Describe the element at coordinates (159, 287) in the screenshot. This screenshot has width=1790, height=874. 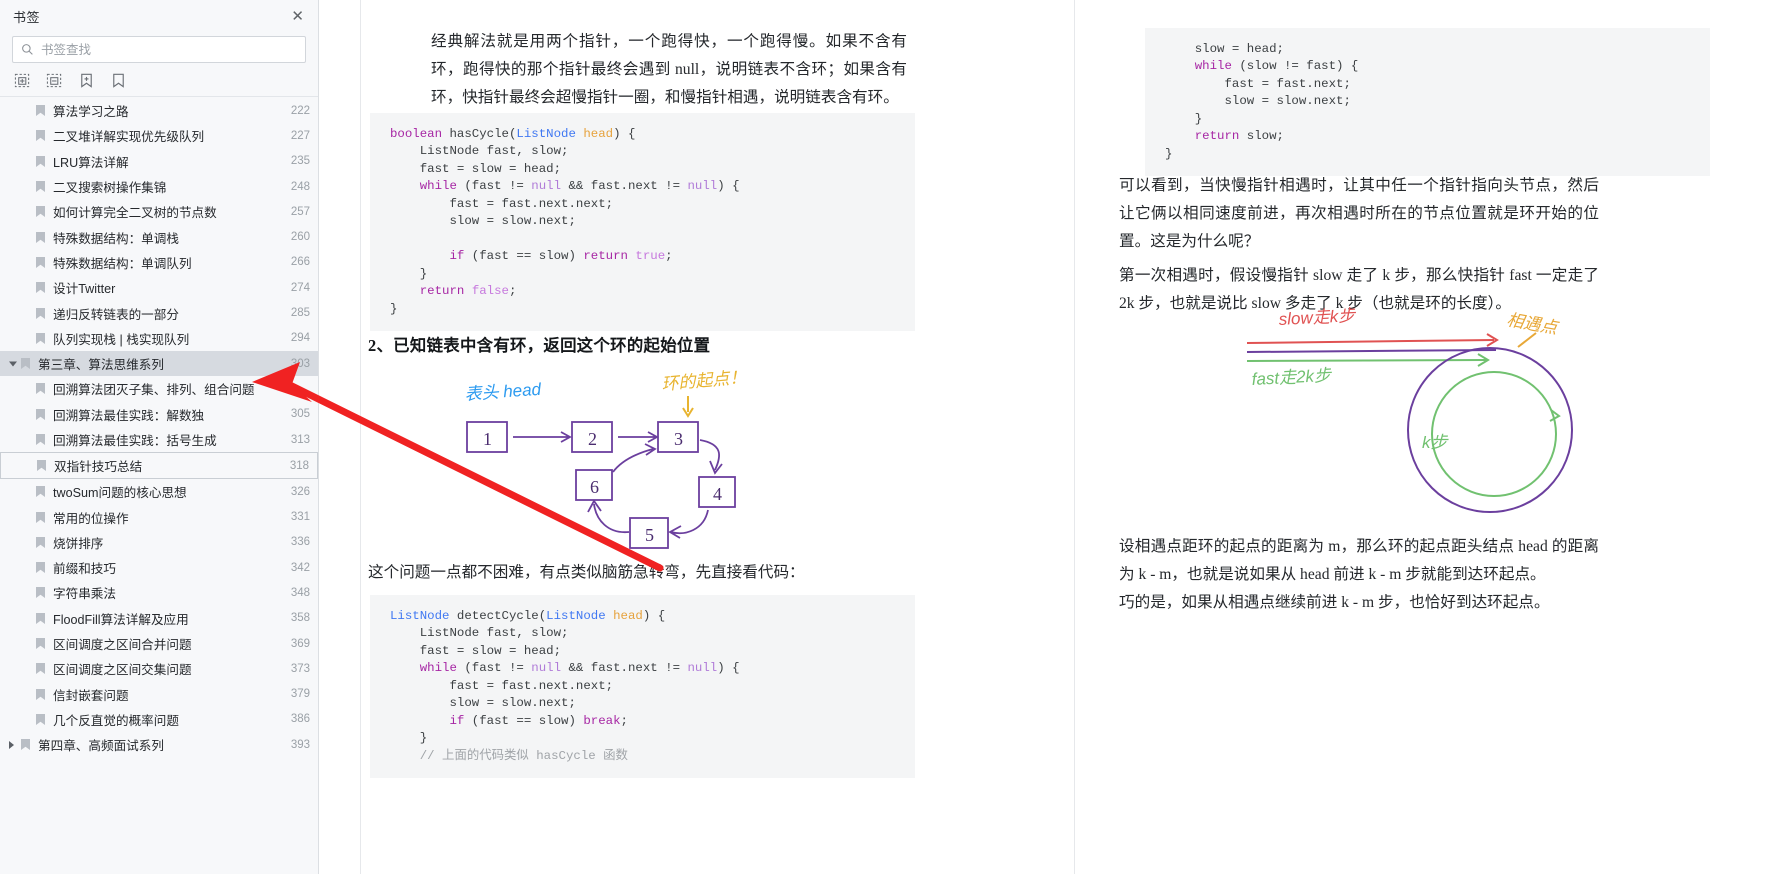
I see `bookmark-row: 设计Twitter 274` at that location.